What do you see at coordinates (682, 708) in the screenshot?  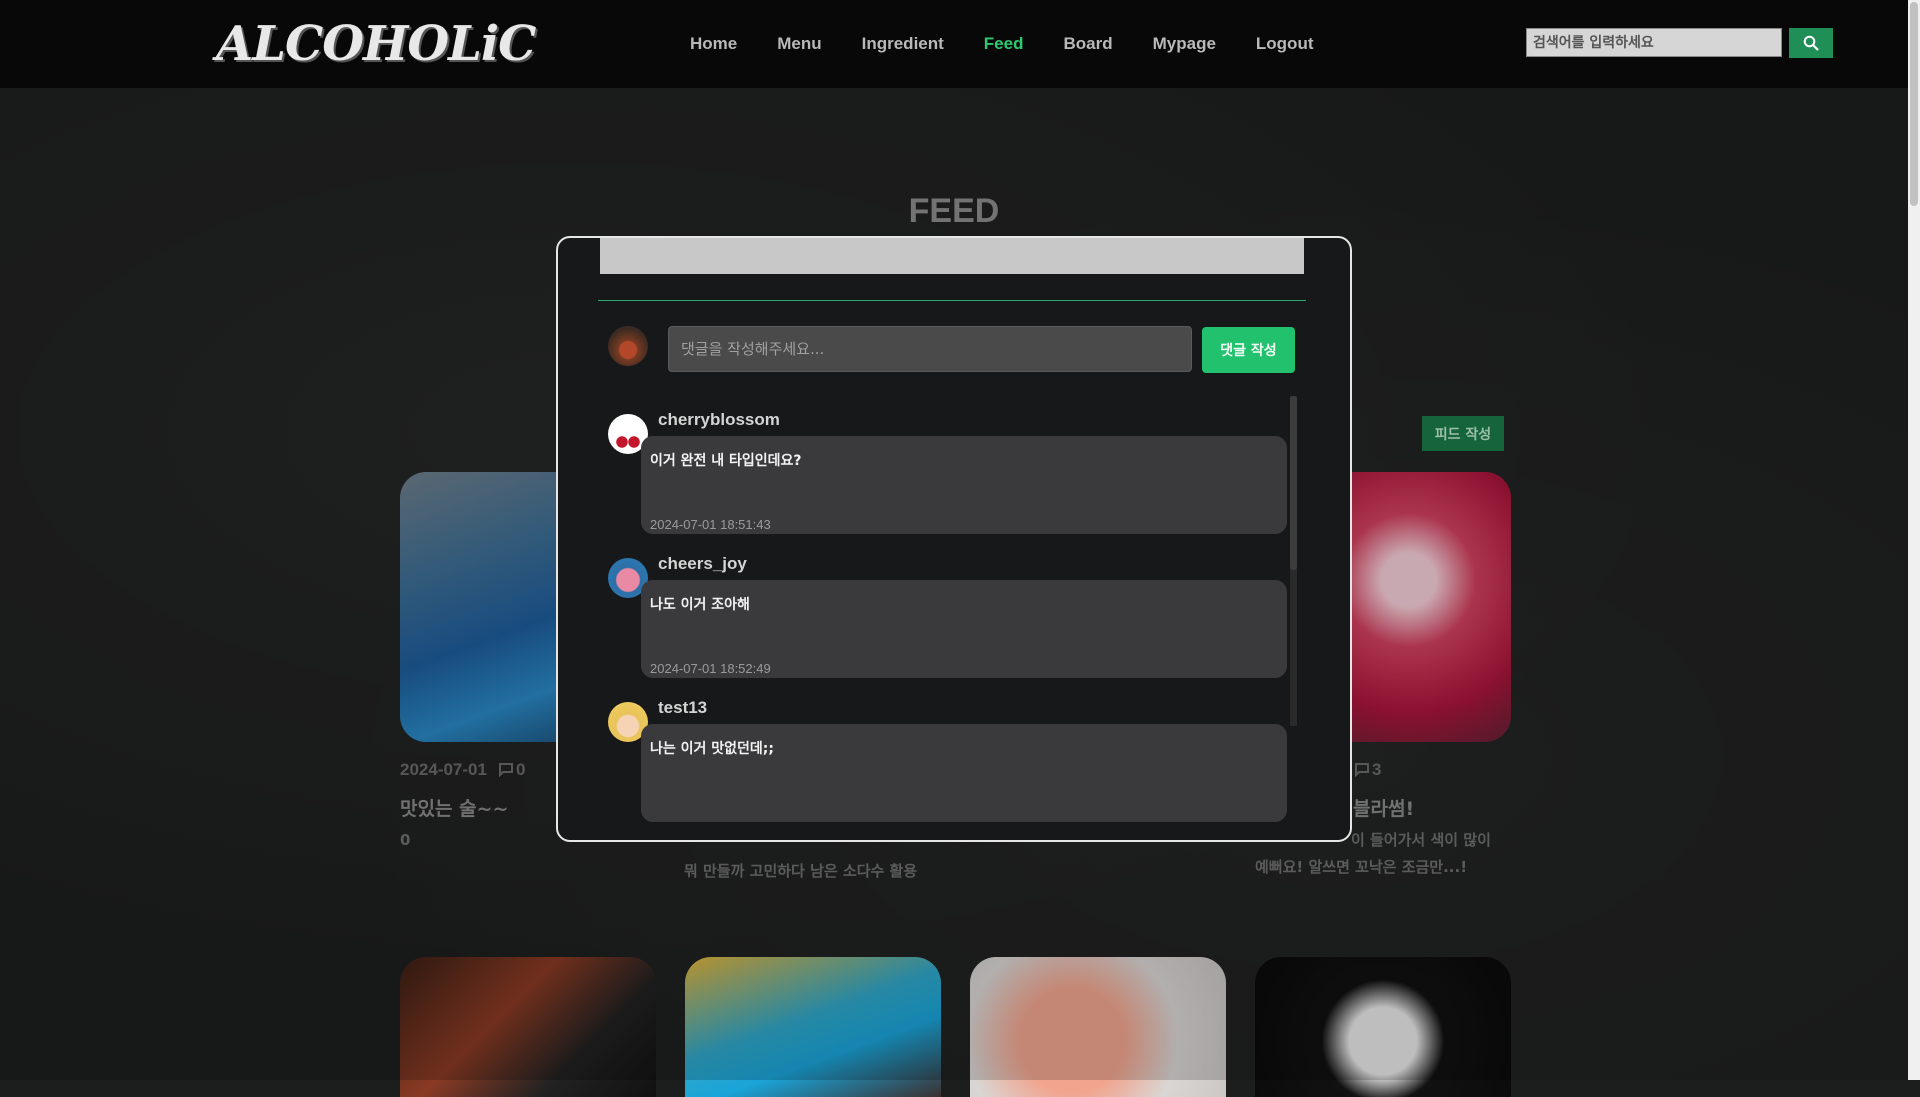 I see `comment-username: test13` at bounding box center [682, 708].